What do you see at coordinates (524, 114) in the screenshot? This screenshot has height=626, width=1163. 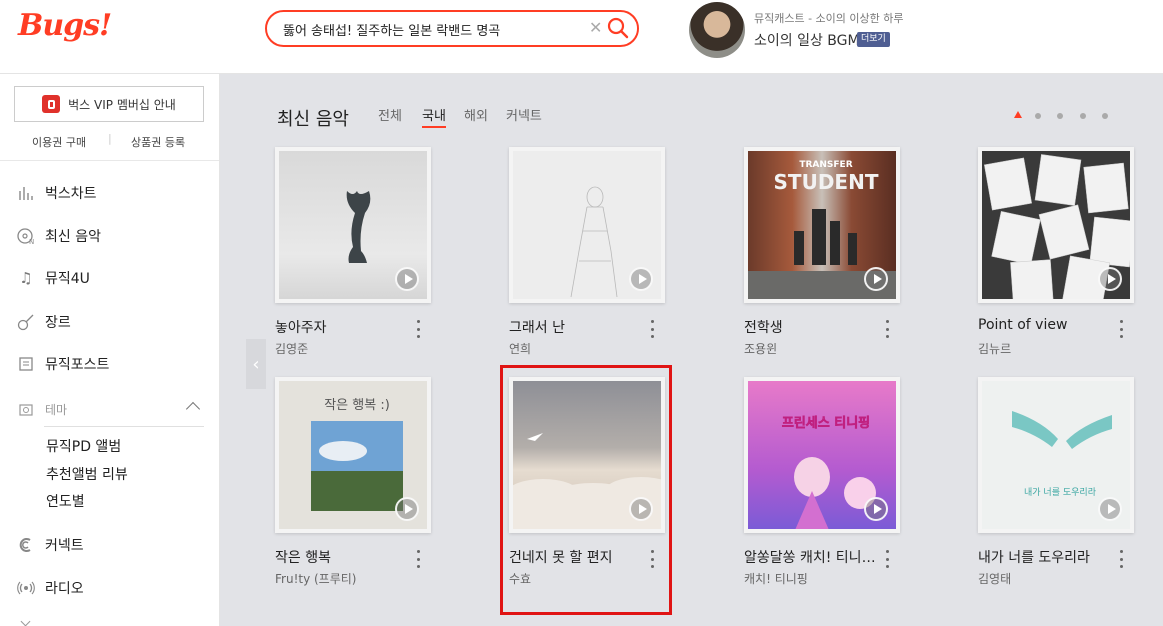 I see `tab-connect: 커넥트` at bounding box center [524, 114].